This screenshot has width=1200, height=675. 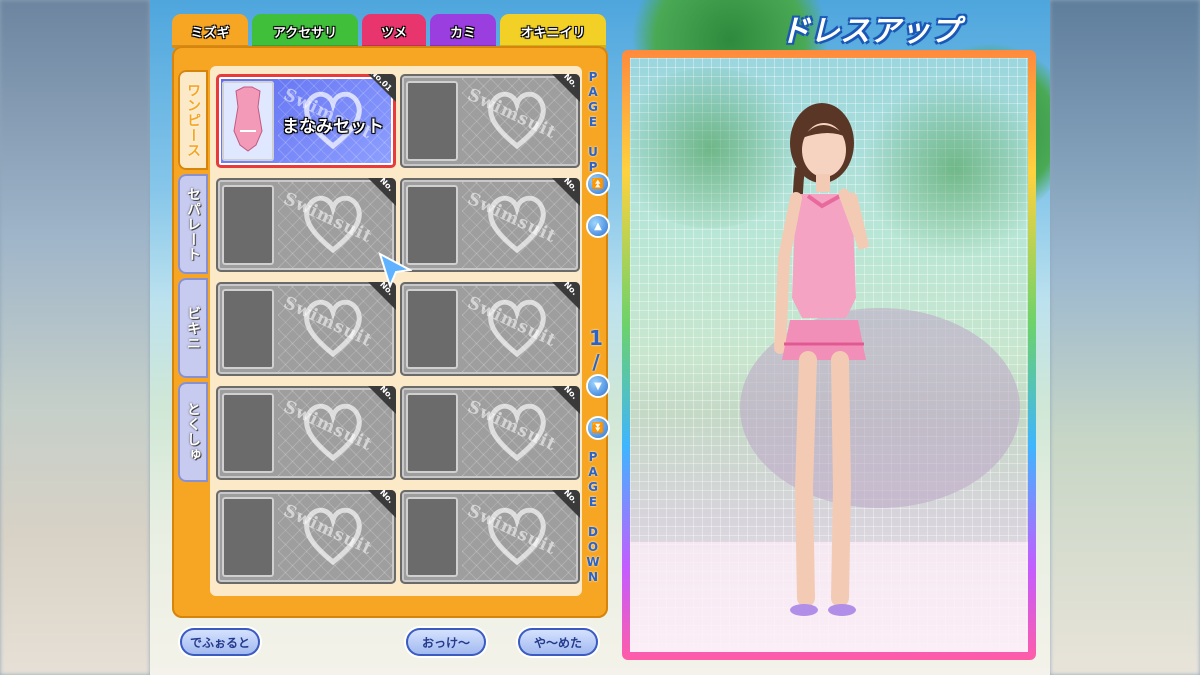 What do you see at coordinates (75, 337) in the screenshot?
I see `left-letterbox` at bounding box center [75, 337].